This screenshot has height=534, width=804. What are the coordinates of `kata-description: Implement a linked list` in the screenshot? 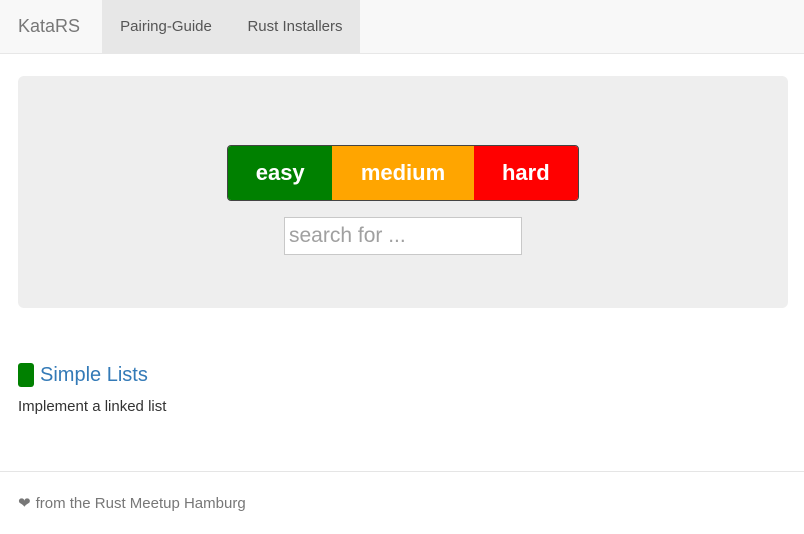 It's located at (92, 406).